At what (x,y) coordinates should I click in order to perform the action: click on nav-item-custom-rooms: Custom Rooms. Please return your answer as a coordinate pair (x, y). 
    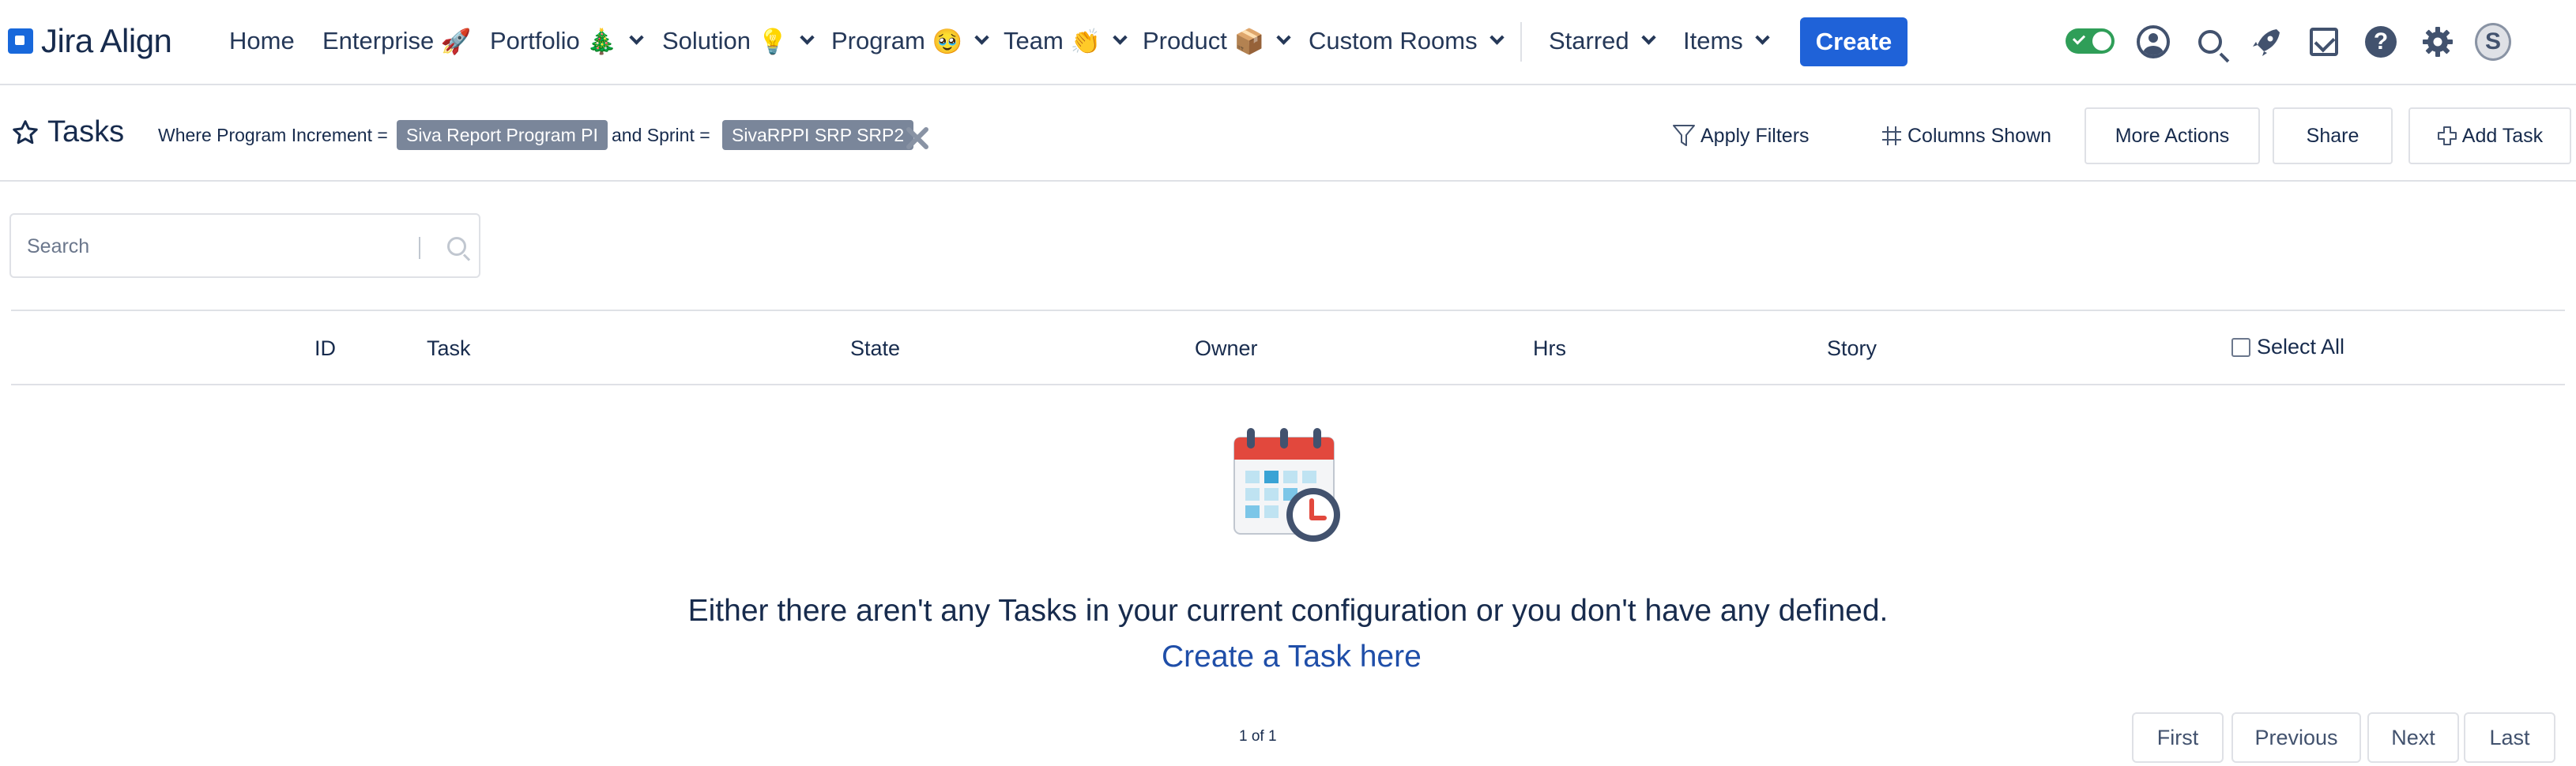
    Looking at the image, I should click on (1407, 41).